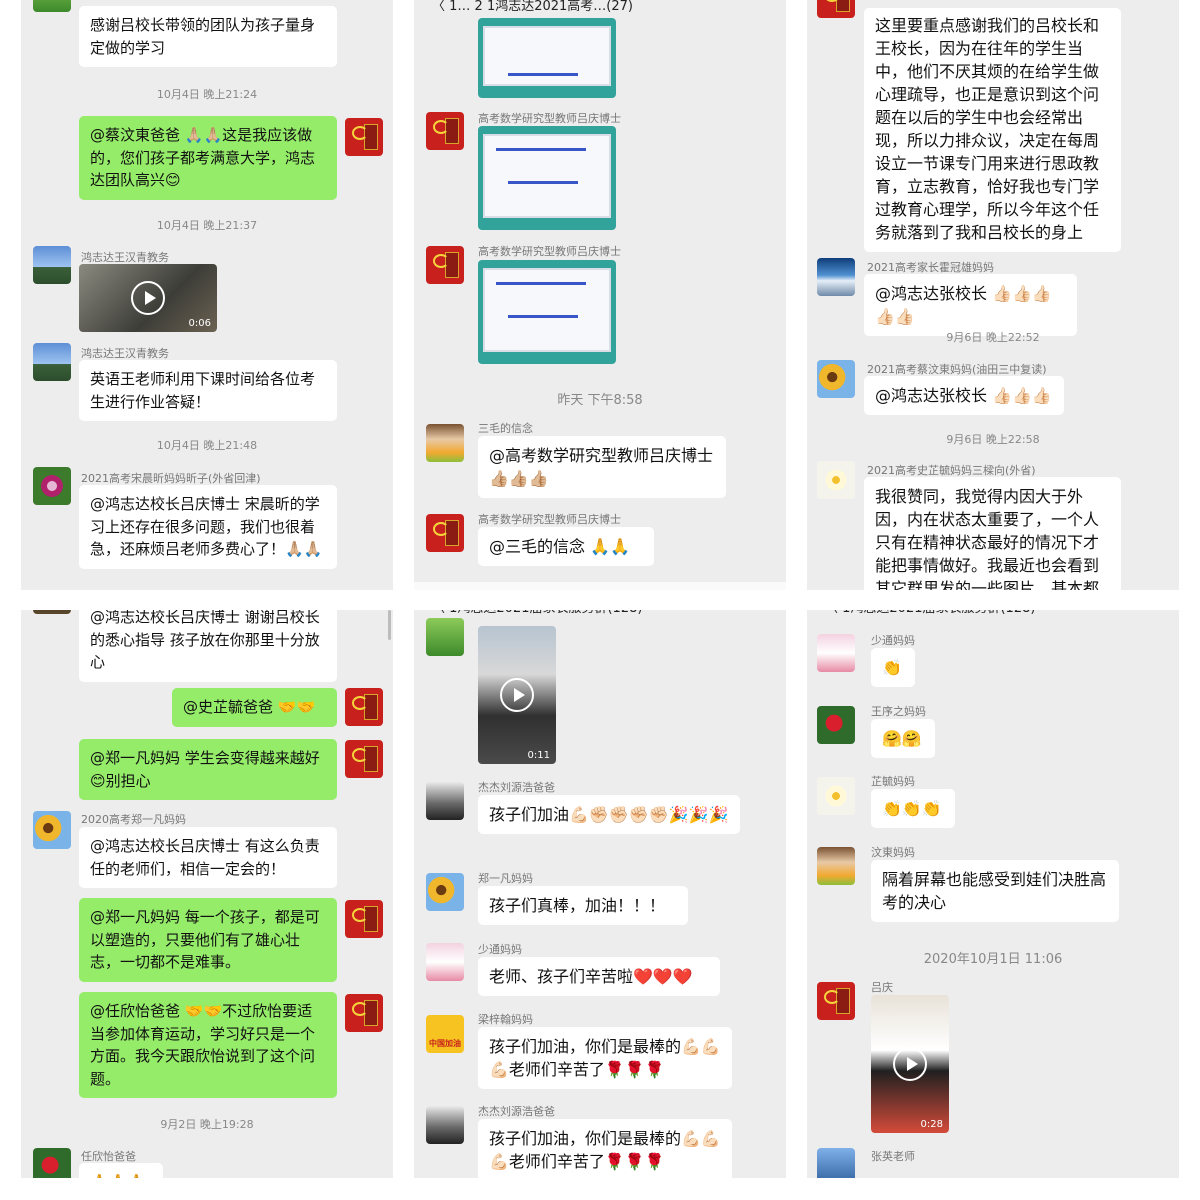  What do you see at coordinates (538, 755) in the screenshot?
I see `video-duration: 0:11` at bounding box center [538, 755].